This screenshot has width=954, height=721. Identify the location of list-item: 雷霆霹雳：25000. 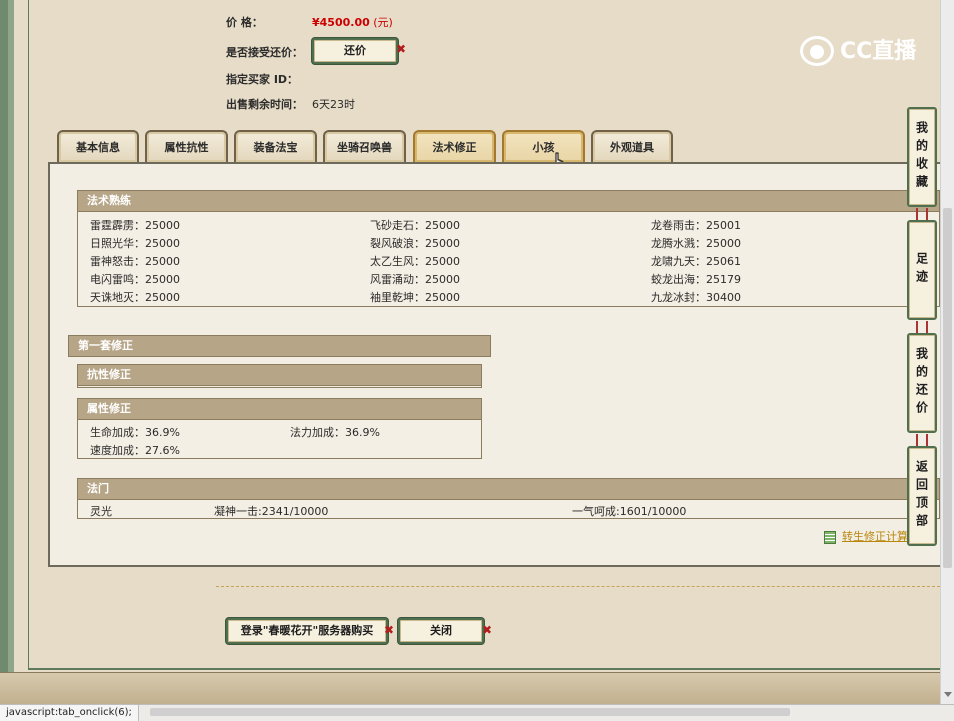
(135, 225).